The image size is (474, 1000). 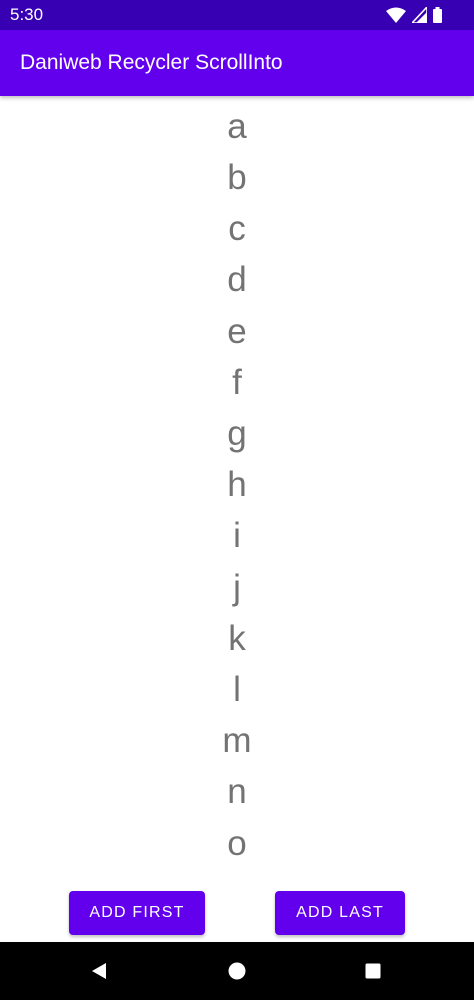 I want to click on list-item: b, so click(x=237, y=177).